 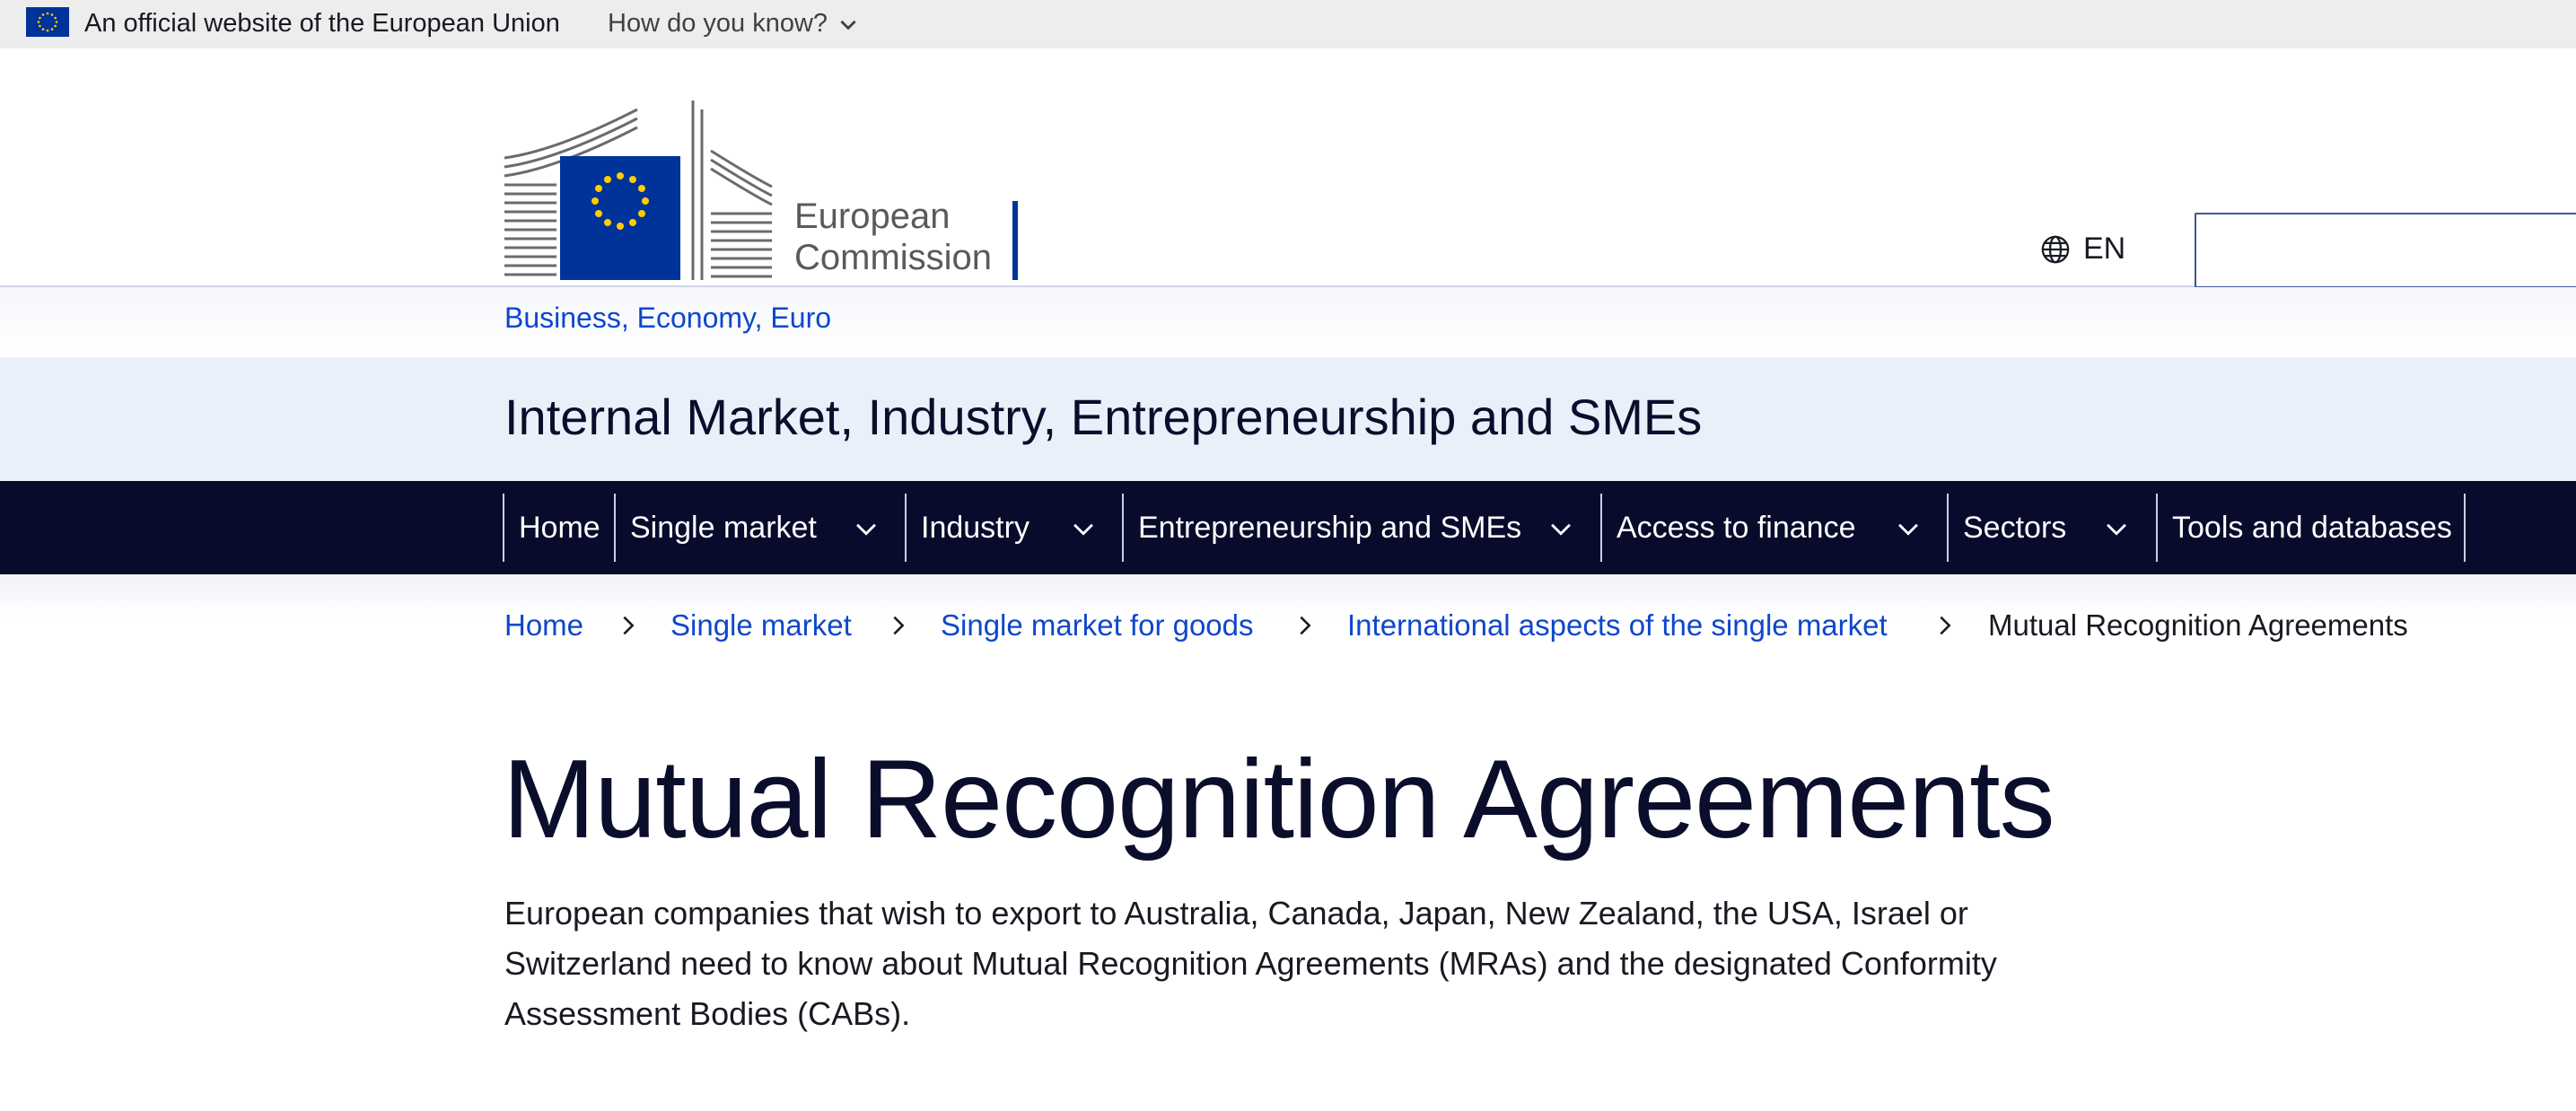 What do you see at coordinates (872, 217) in the screenshot?
I see `logo-text-european: European` at bounding box center [872, 217].